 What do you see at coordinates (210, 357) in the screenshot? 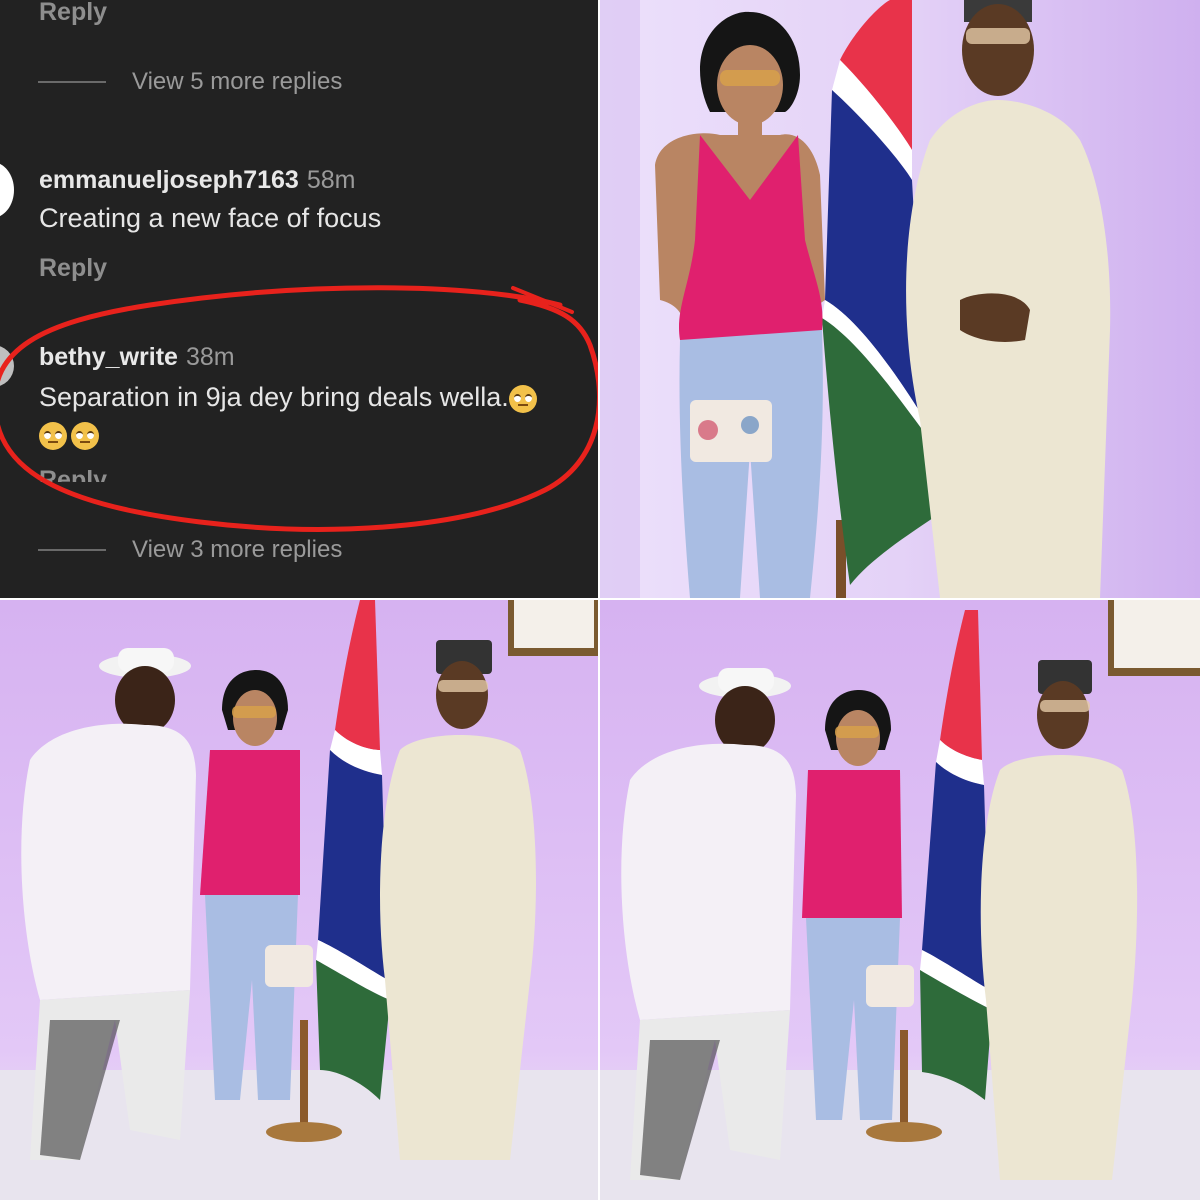
I see `comment-2-time: 38m` at bounding box center [210, 357].